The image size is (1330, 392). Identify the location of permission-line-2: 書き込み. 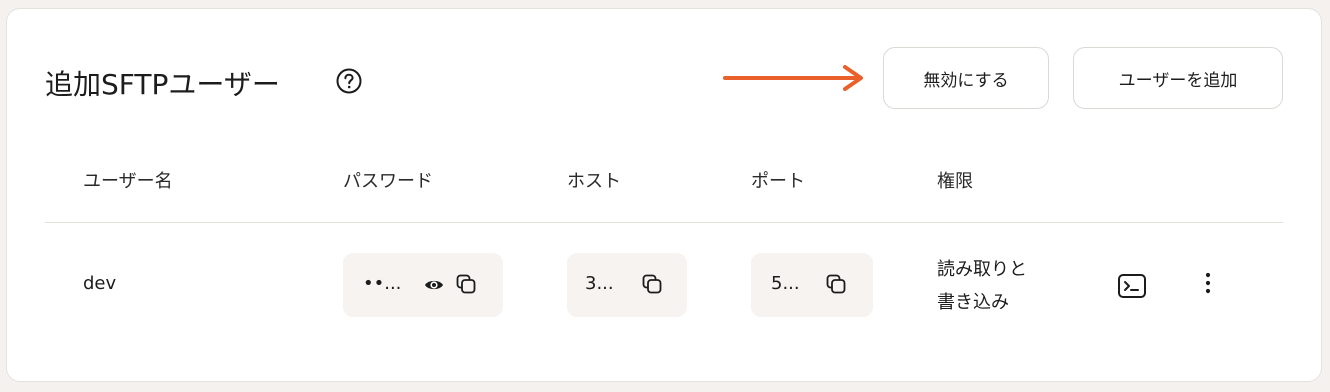
(973, 302).